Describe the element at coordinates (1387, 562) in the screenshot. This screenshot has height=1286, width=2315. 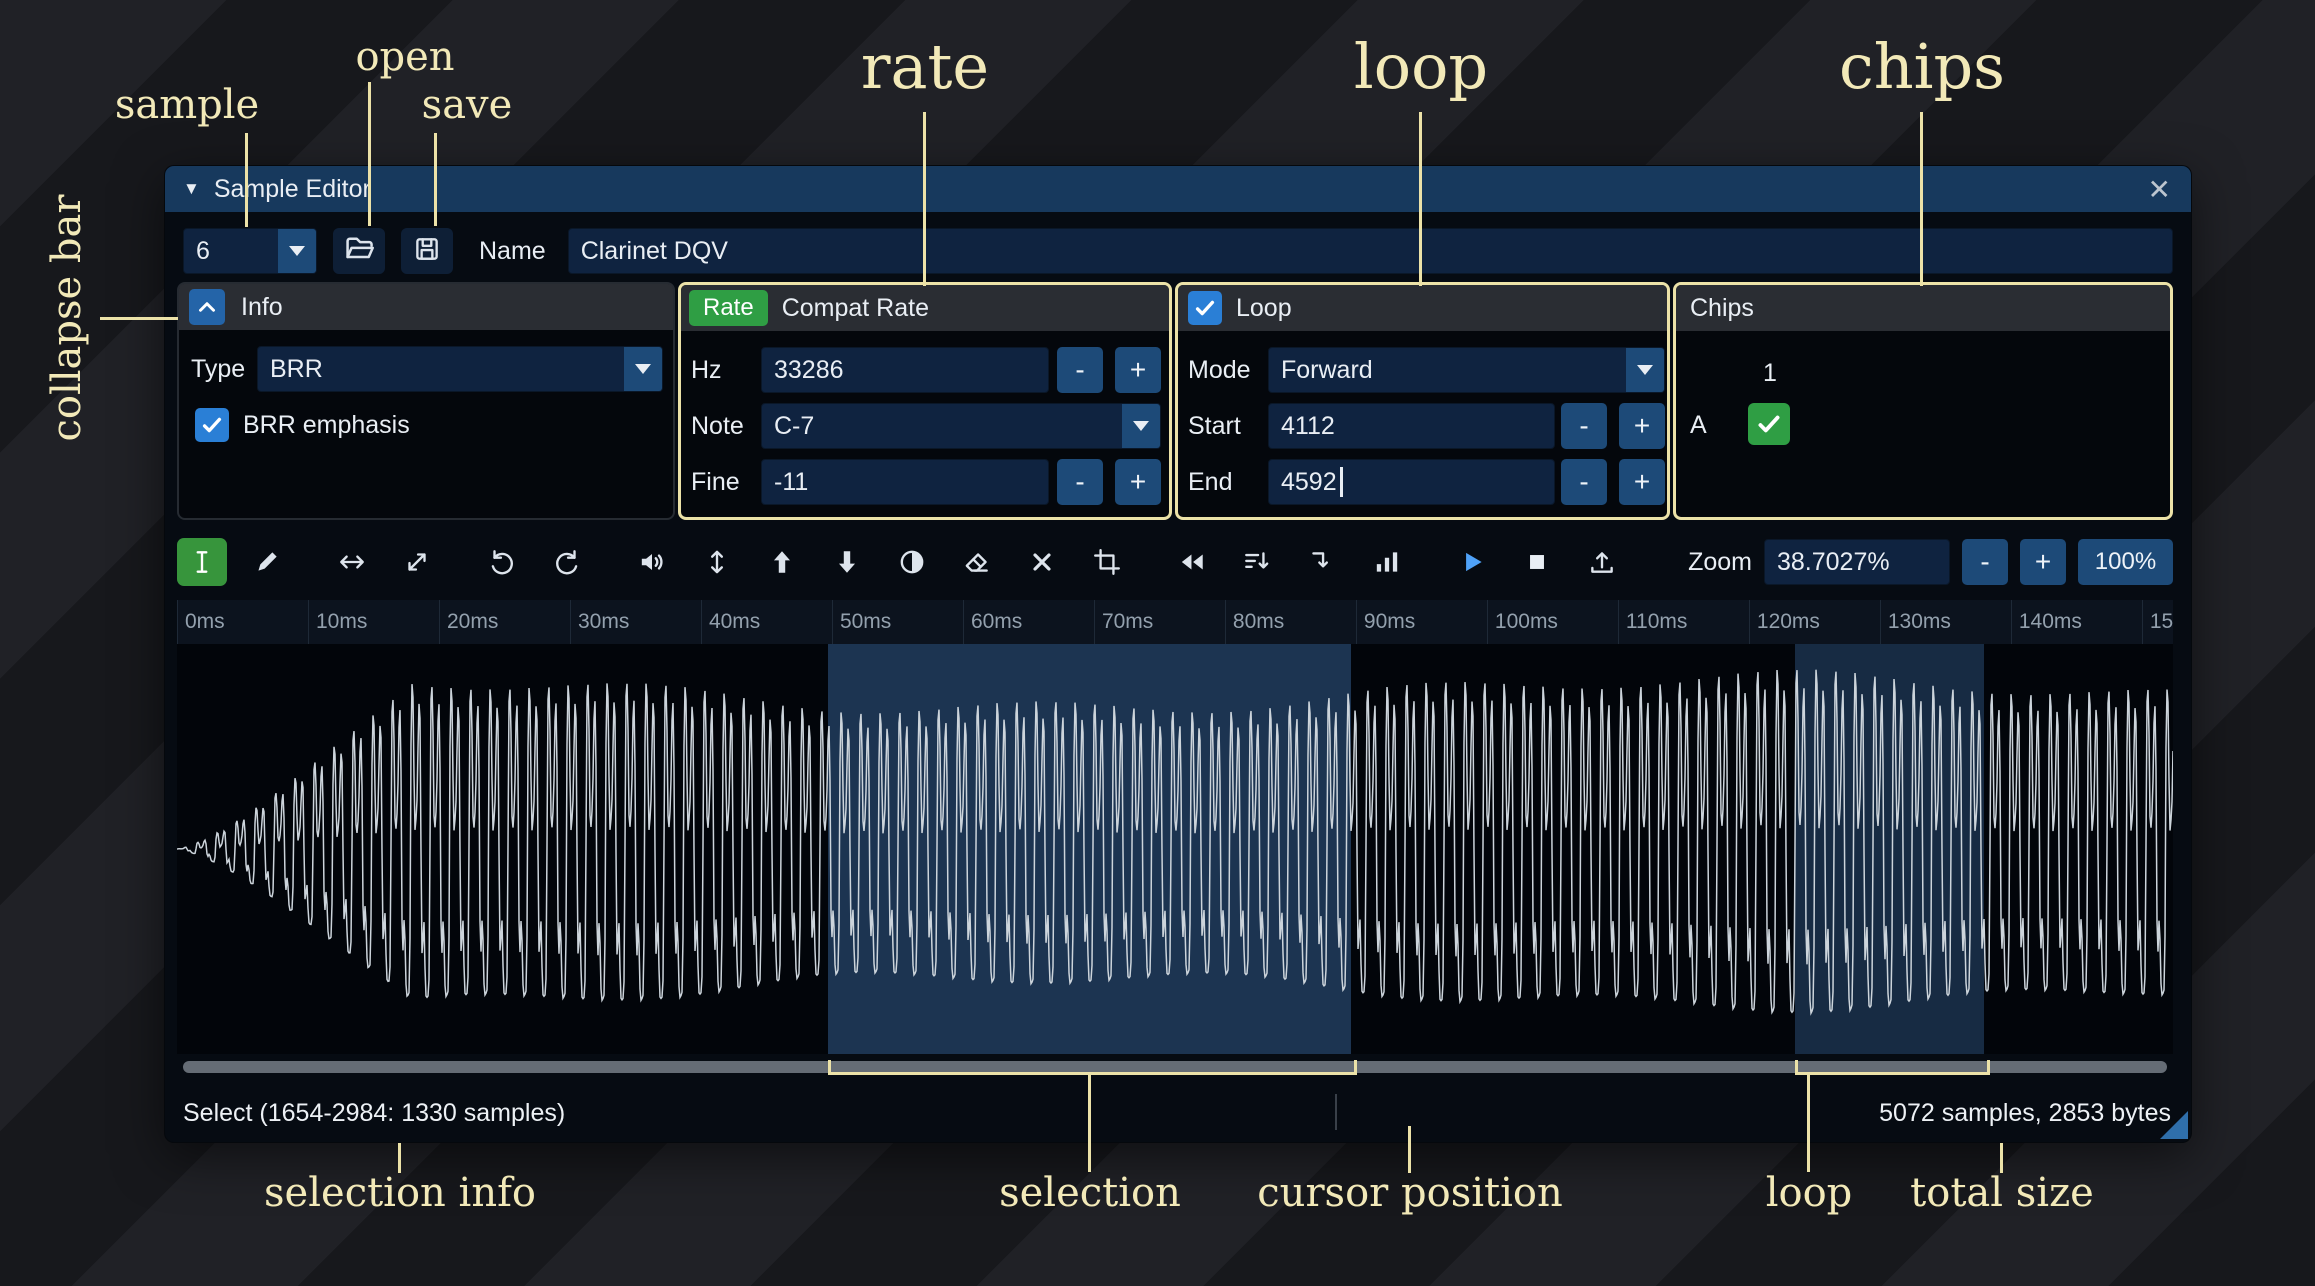
I see `chart-icon-button` at that location.